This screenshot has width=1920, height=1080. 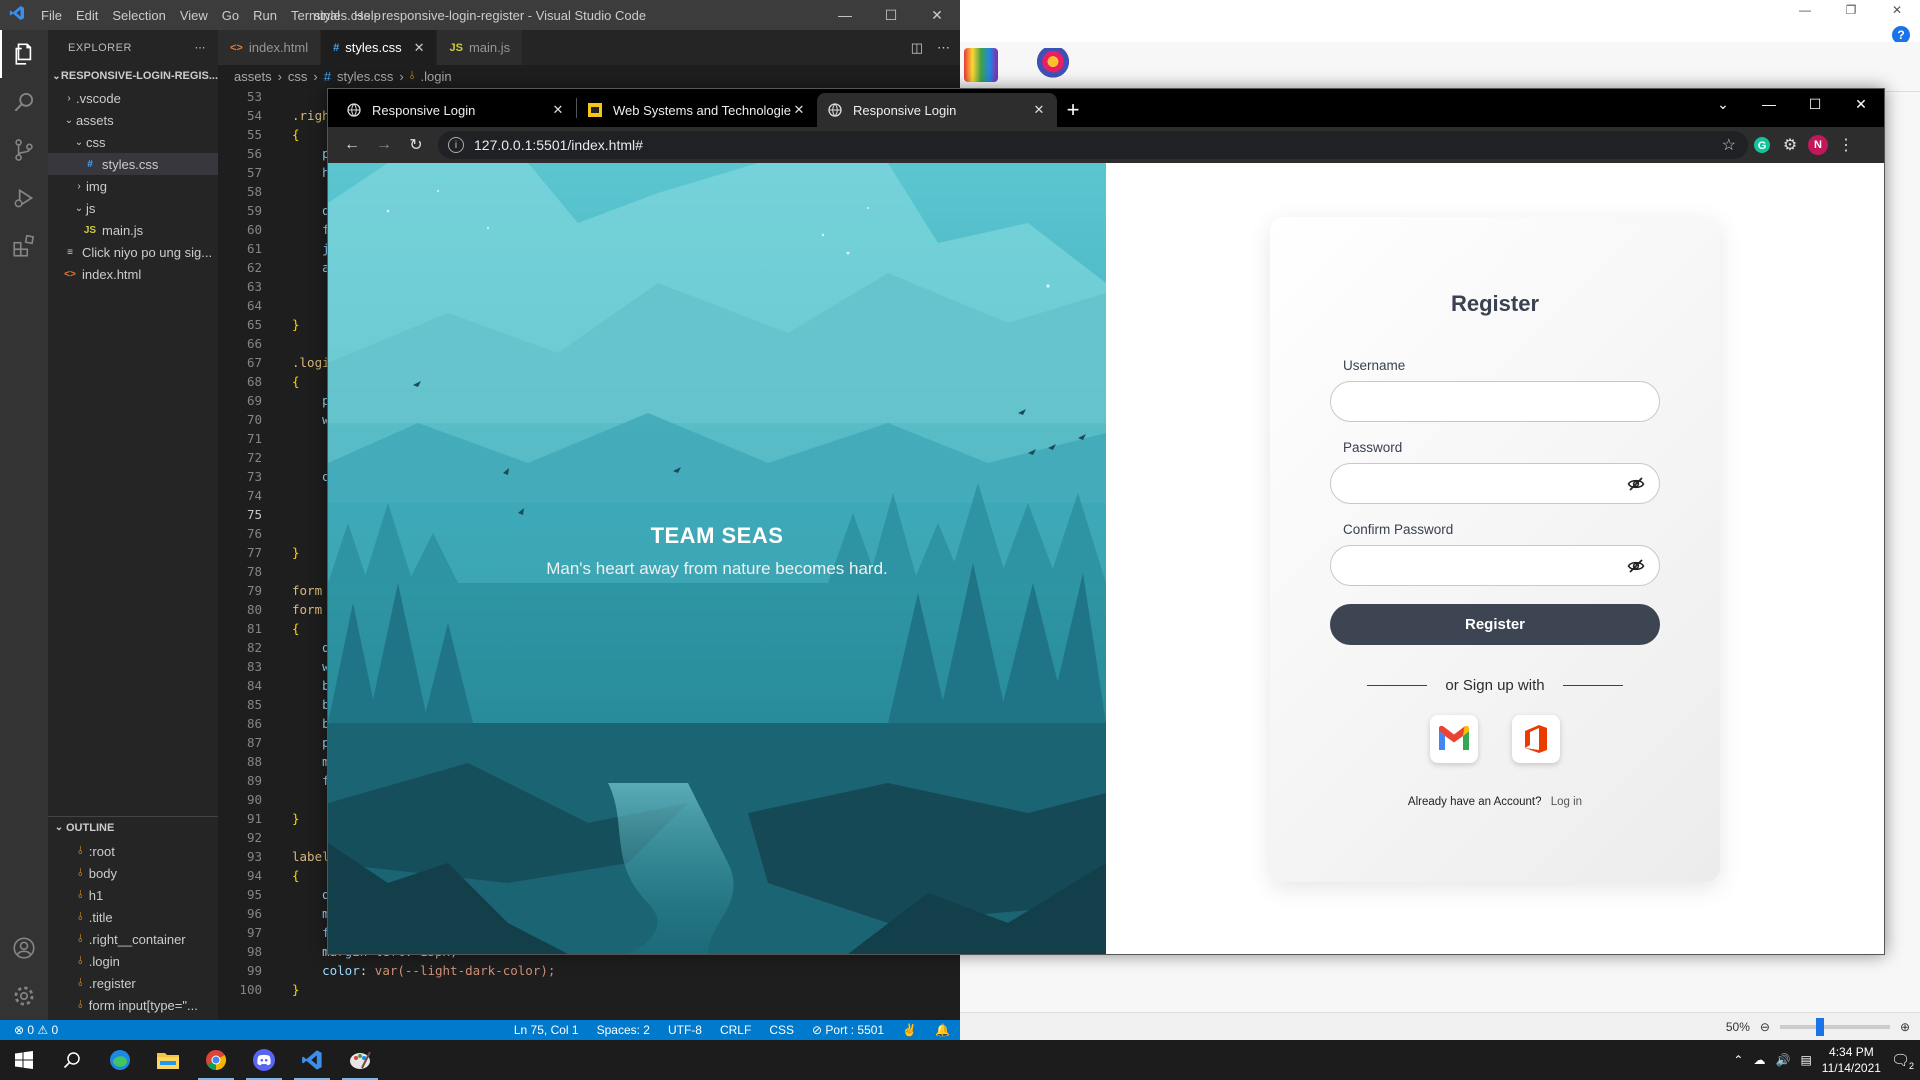 I want to click on username-input, so click(x=1495, y=401).